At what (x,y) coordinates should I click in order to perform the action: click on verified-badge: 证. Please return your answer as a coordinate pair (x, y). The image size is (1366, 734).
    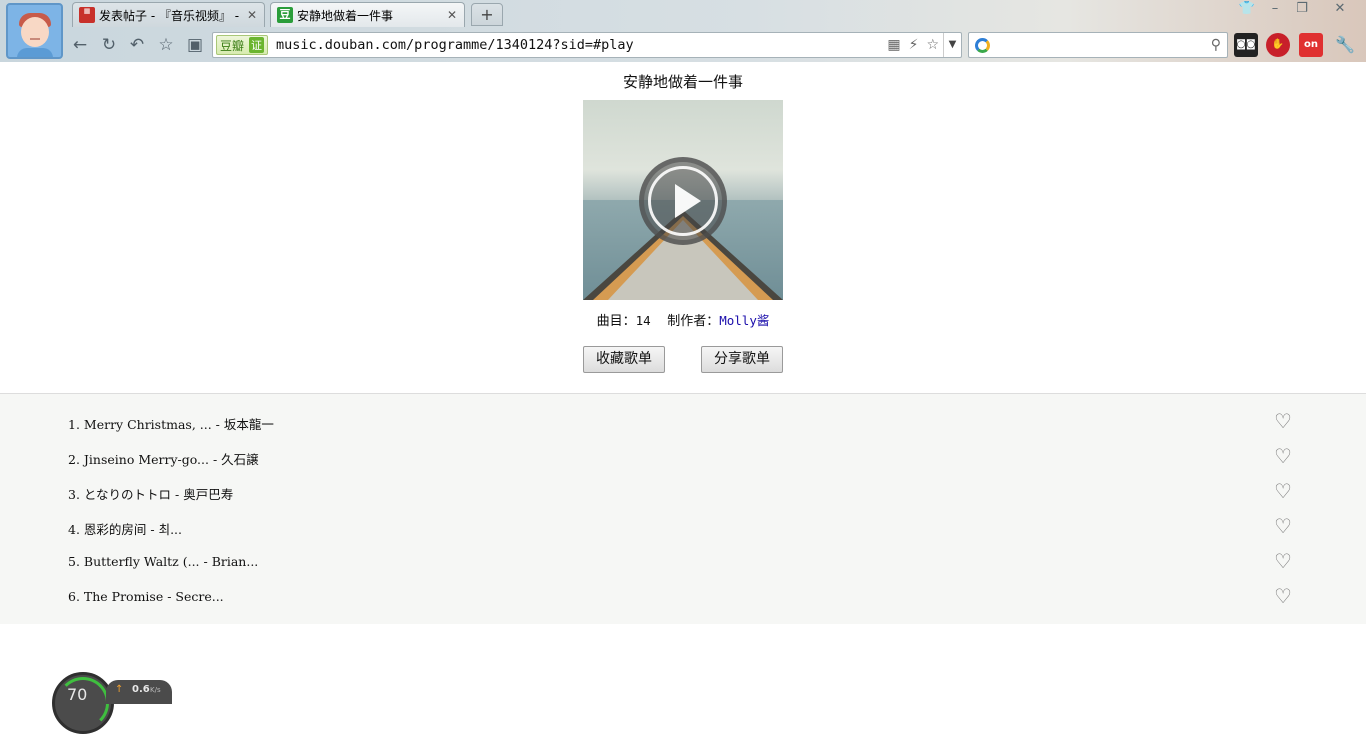
    Looking at the image, I should click on (257, 45).